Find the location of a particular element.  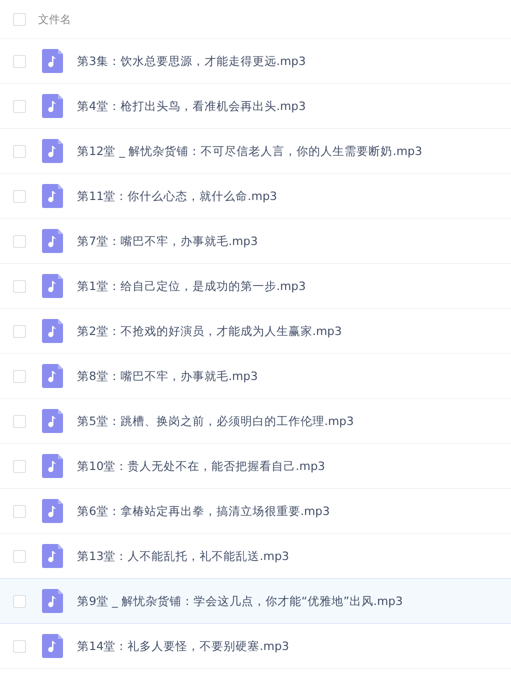

file-name: 第11堂：你什么心态，就什么命.mp3 is located at coordinates (177, 196).